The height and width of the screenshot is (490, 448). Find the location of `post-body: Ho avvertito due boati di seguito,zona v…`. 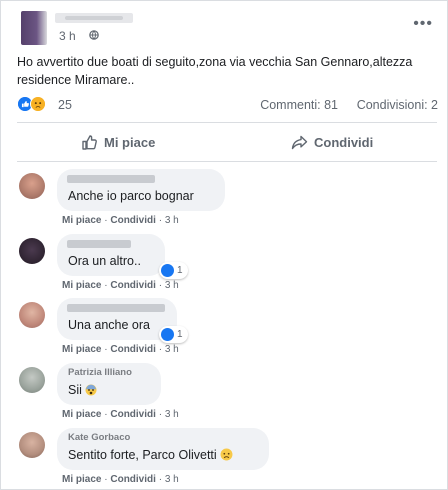

post-body: Ho avvertito due boati di seguito,zona v… is located at coordinates (229, 71).